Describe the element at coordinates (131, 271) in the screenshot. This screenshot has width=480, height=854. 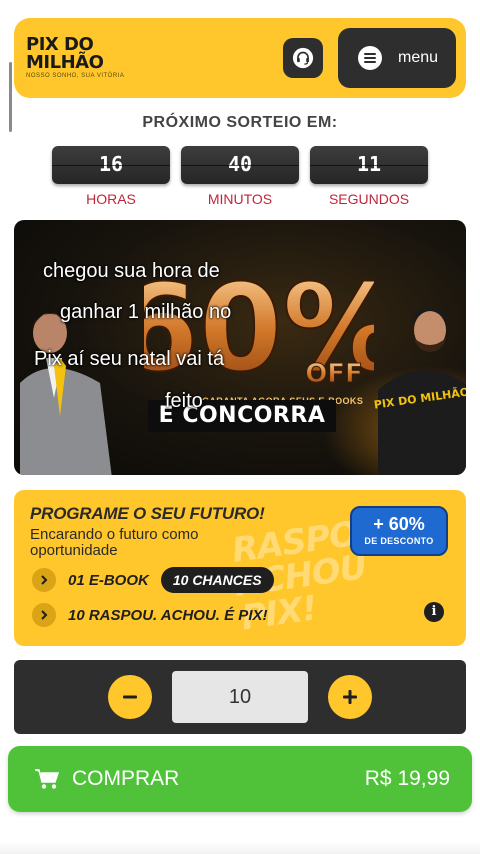
I see `caption-line-1: chegou sua hora de` at that location.